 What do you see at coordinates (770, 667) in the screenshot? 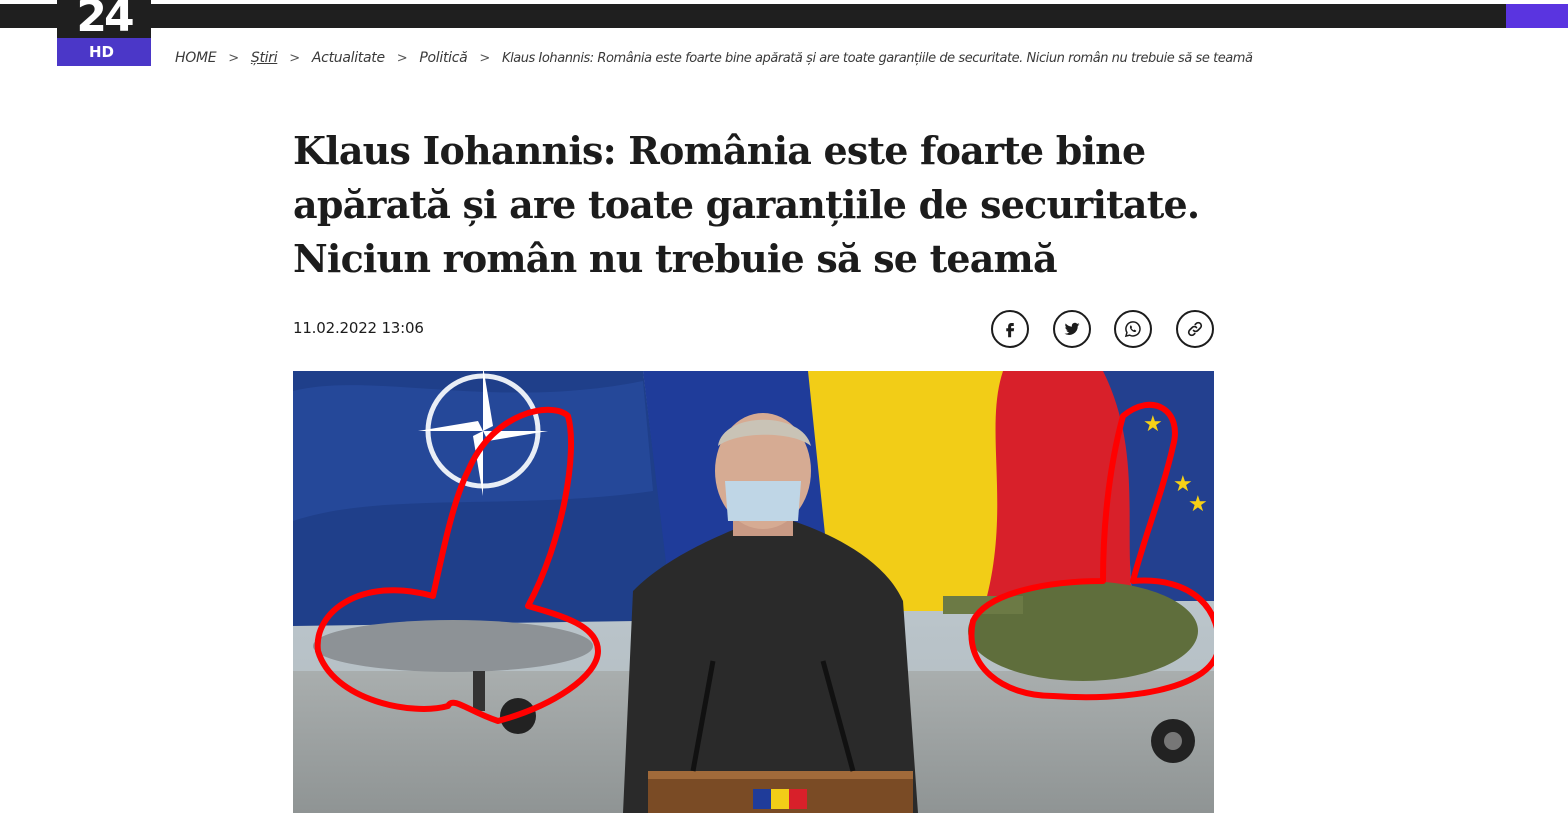
I see `speaker-jacket` at bounding box center [770, 667].